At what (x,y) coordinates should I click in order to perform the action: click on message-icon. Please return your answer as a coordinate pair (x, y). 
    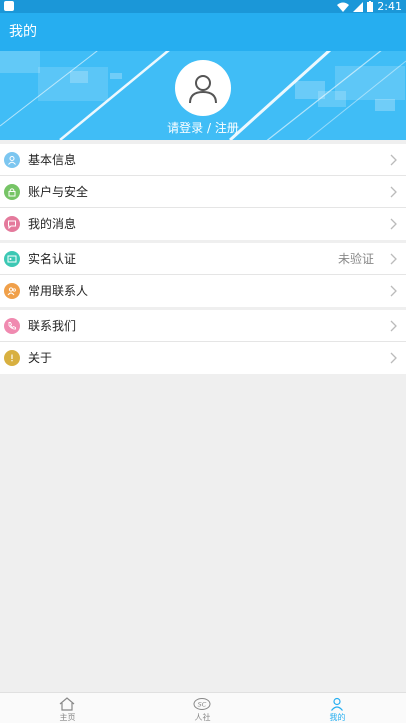
    Looking at the image, I should click on (12, 224).